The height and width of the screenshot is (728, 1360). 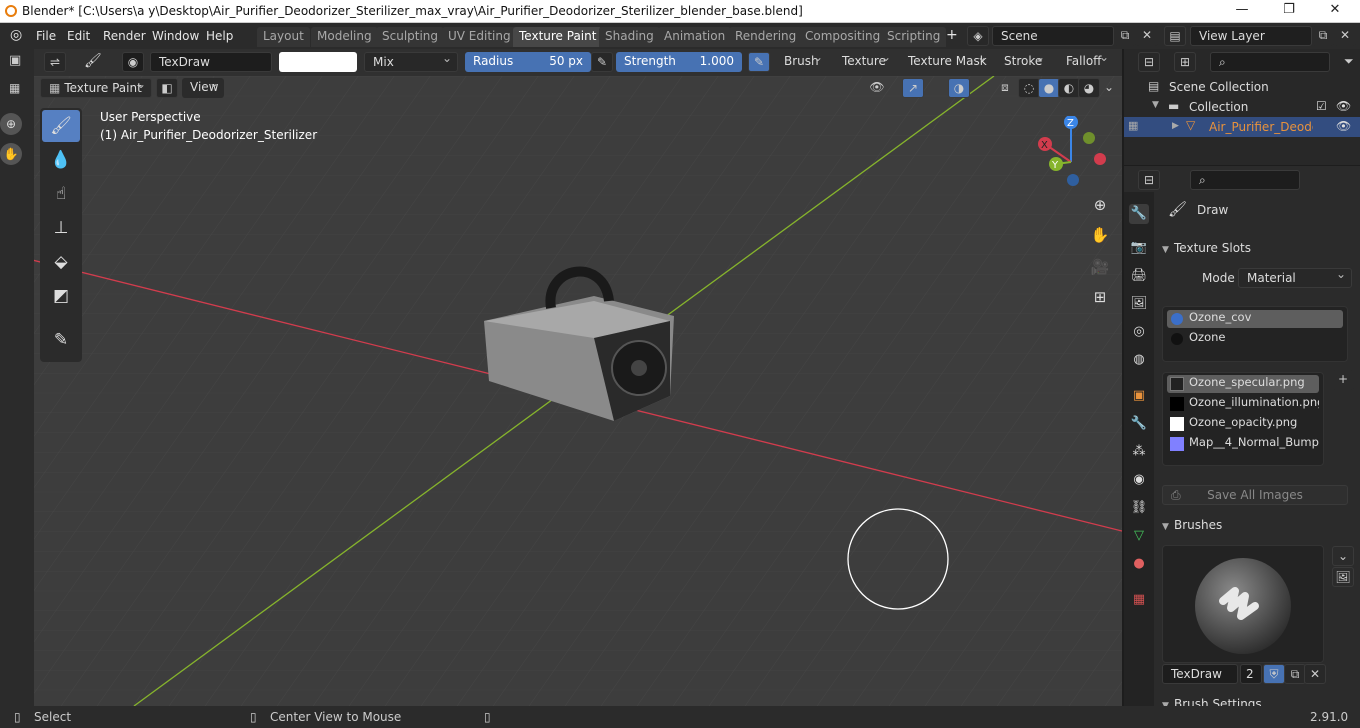 What do you see at coordinates (1125, 36) in the screenshot?
I see `scene-copy-icon: ⧉` at bounding box center [1125, 36].